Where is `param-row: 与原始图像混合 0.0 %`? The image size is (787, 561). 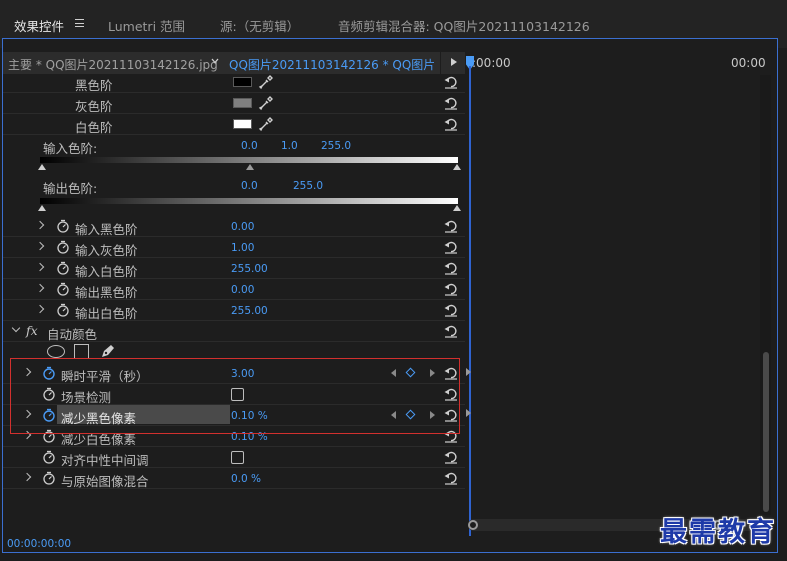 param-row: 与原始图像混合 0.0 % is located at coordinates (234, 478).